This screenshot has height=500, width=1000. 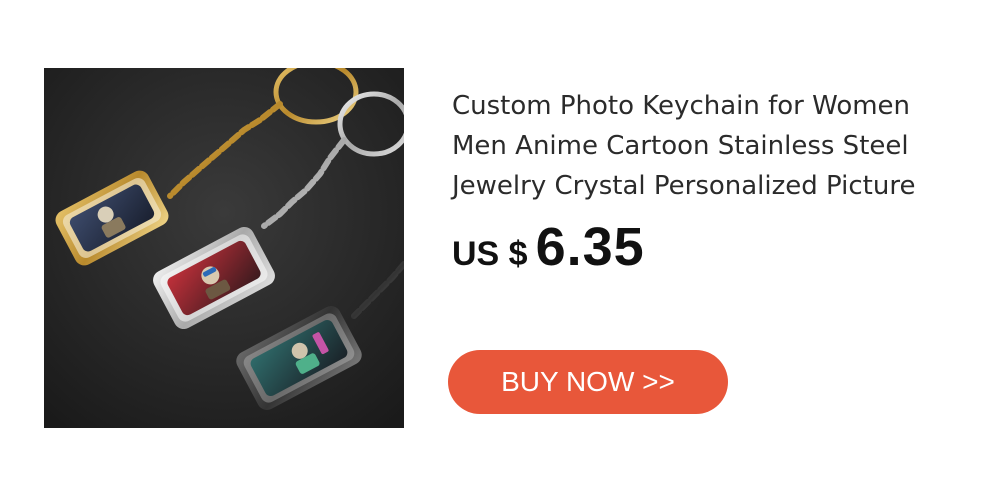 What do you see at coordinates (590, 247) in the screenshot?
I see `price-amount: 6.35` at bounding box center [590, 247].